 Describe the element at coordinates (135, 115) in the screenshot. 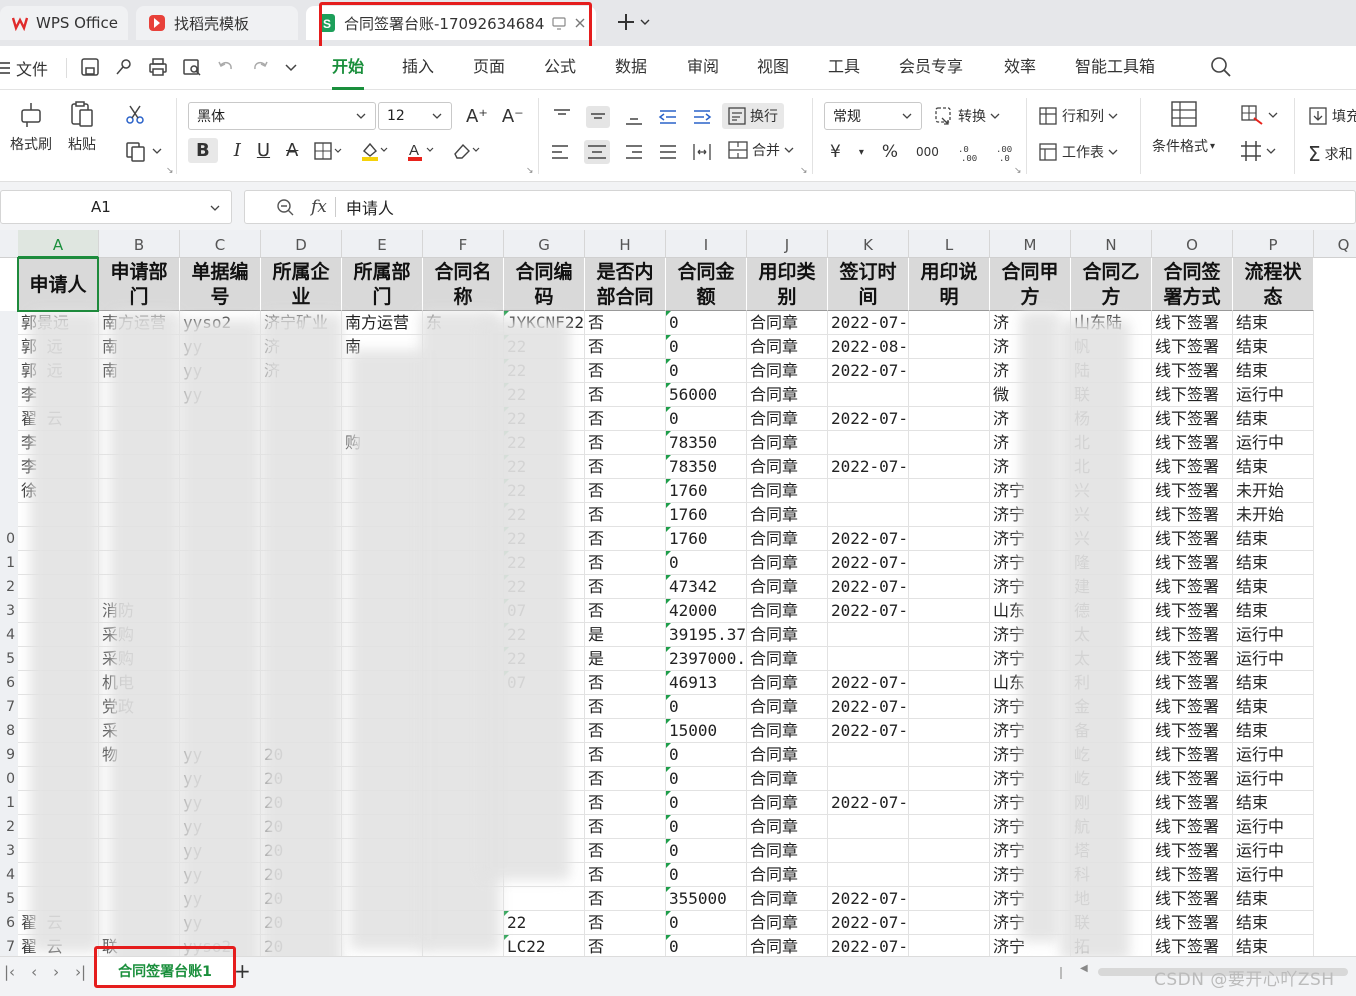

I see `cut-button` at that location.